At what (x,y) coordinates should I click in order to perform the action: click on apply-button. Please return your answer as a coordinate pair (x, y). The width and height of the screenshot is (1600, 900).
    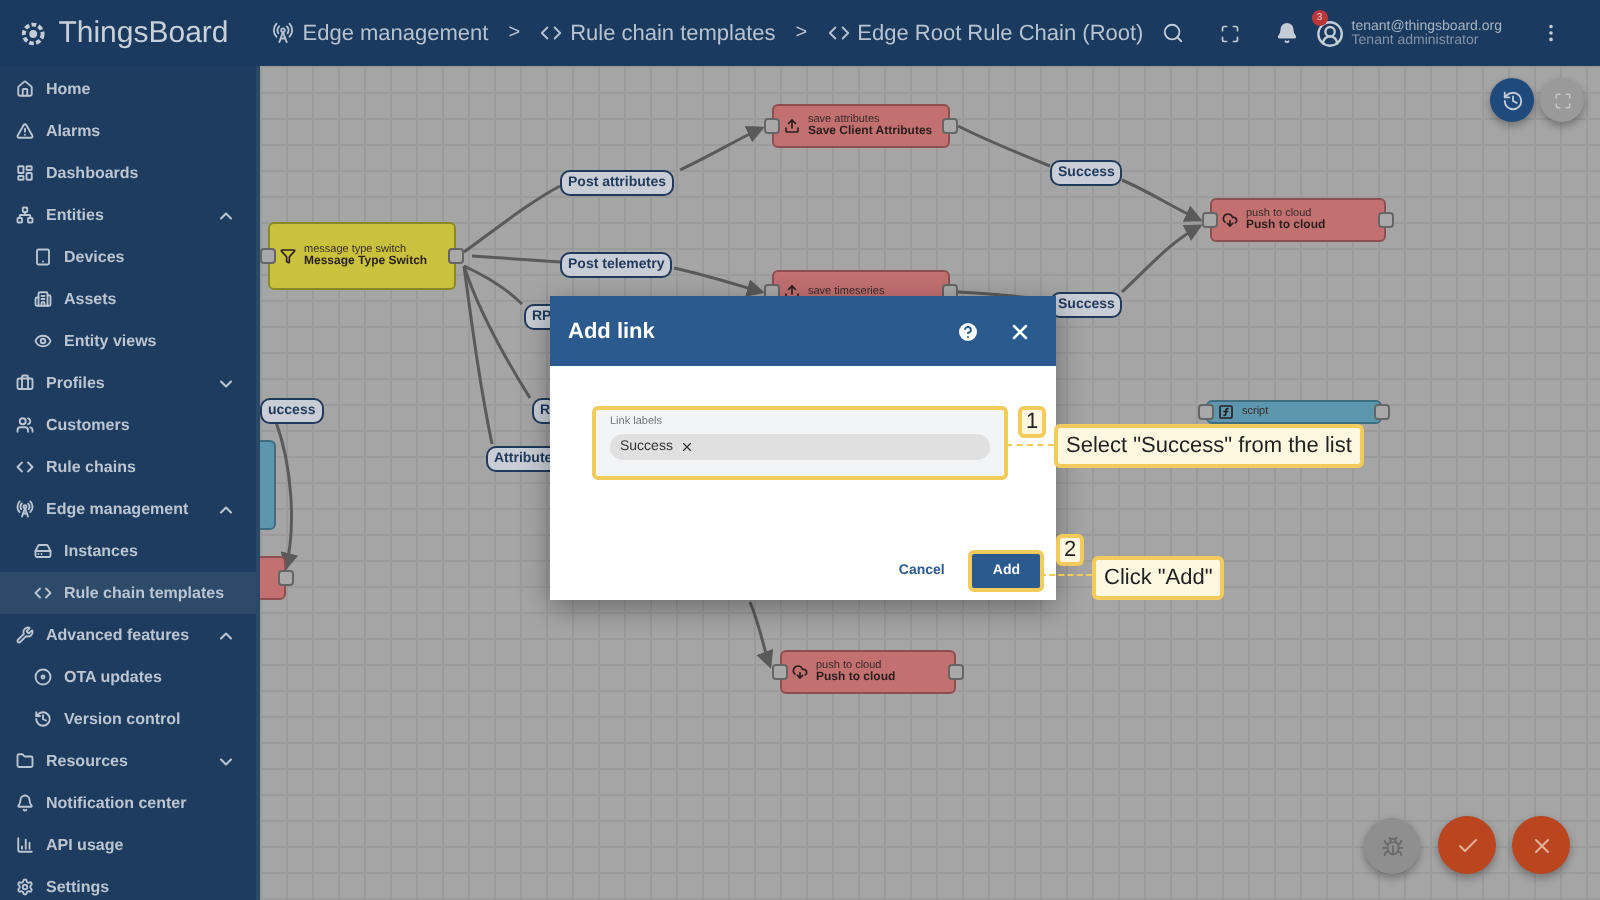
    Looking at the image, I should click on (1467, 845).